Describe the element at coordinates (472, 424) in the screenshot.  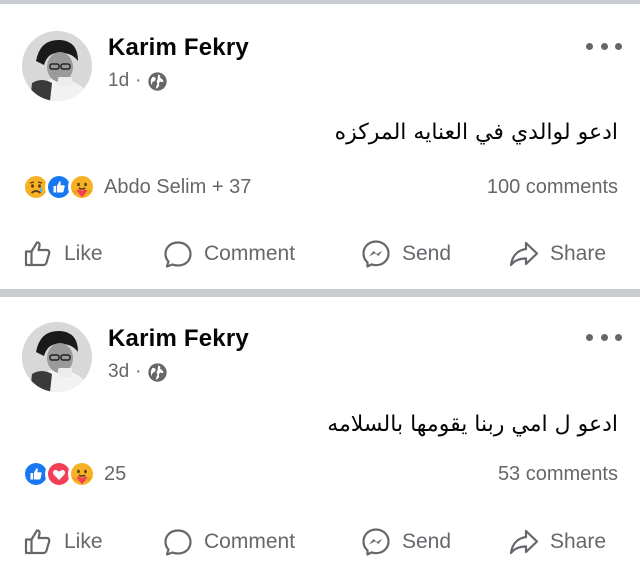
I see `post-text: ادعو ل امي ربنا يقومها بالسلامه` at that location.